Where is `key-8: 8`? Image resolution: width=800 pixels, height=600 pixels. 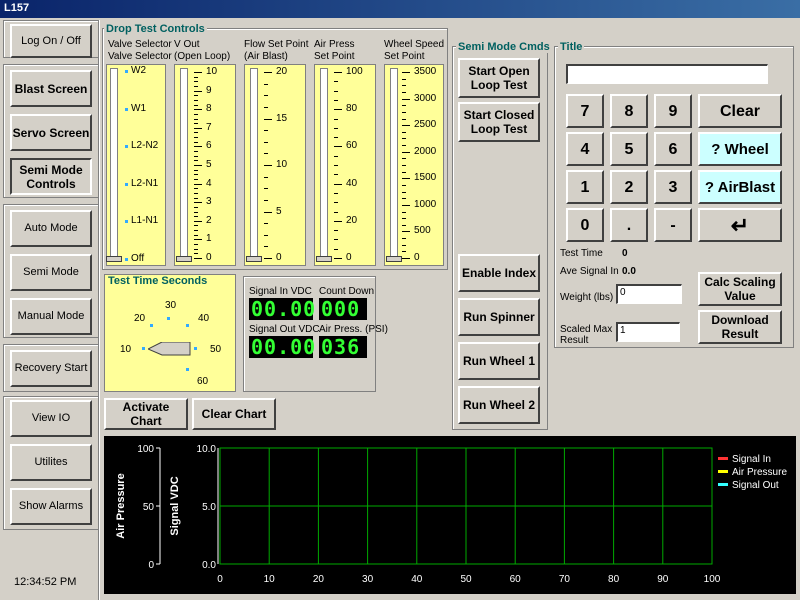 key-8: 8 is located at coordinates (629, 111).